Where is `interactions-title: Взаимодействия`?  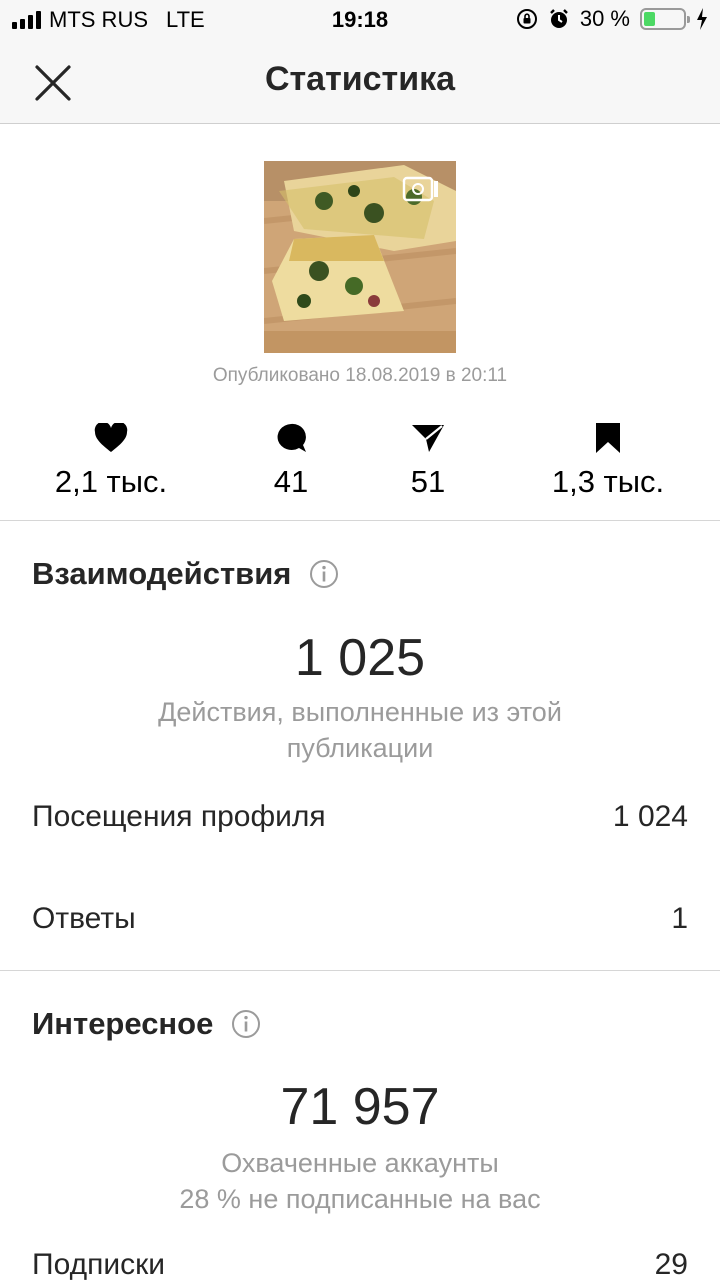 interactions-title: Взаимодействия is located at coordinates (162, 573).